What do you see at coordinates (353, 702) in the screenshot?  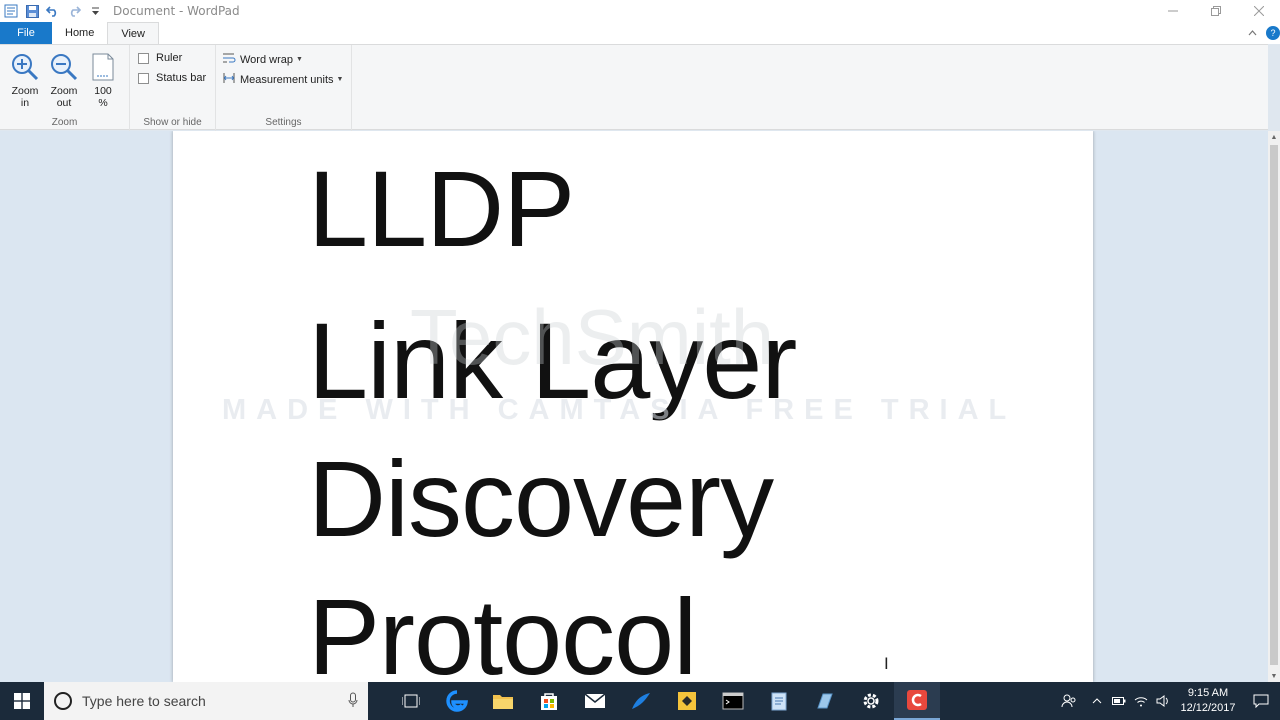 I see `microphone-icon` at bounding box center [353, 702].